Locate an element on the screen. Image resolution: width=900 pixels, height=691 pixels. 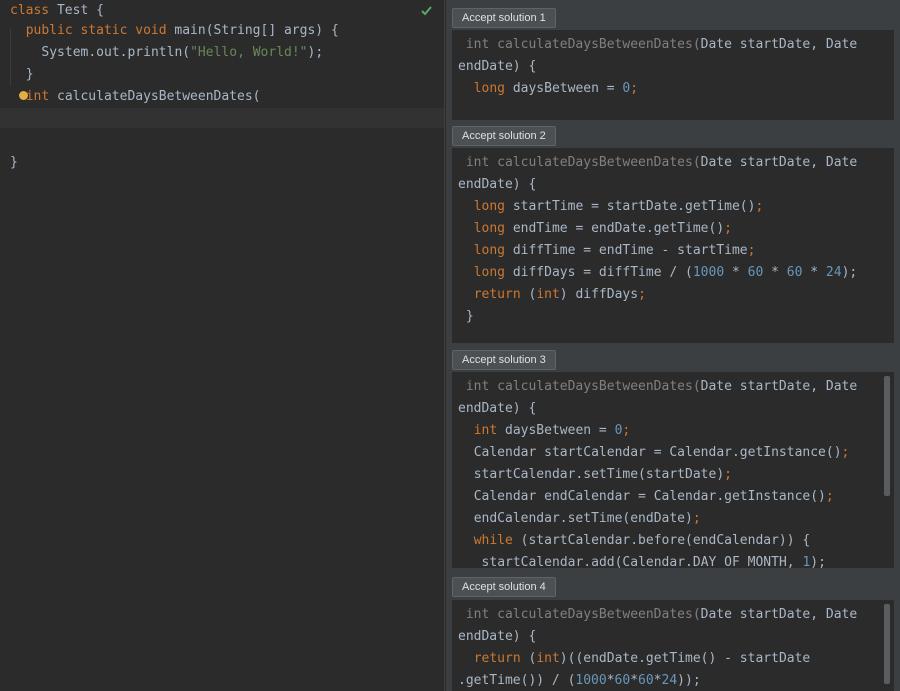
code-token: ( is located at coordinates (528, 658).